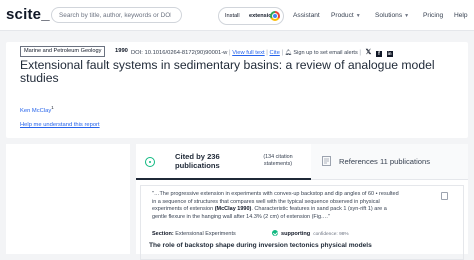 Image resolution: width=474 pixels, height=260 pixels. What do you see at coordinates (389, 54) in the screenshot?
I see `linkedin-icon: in` at bounding box center [389, 54].